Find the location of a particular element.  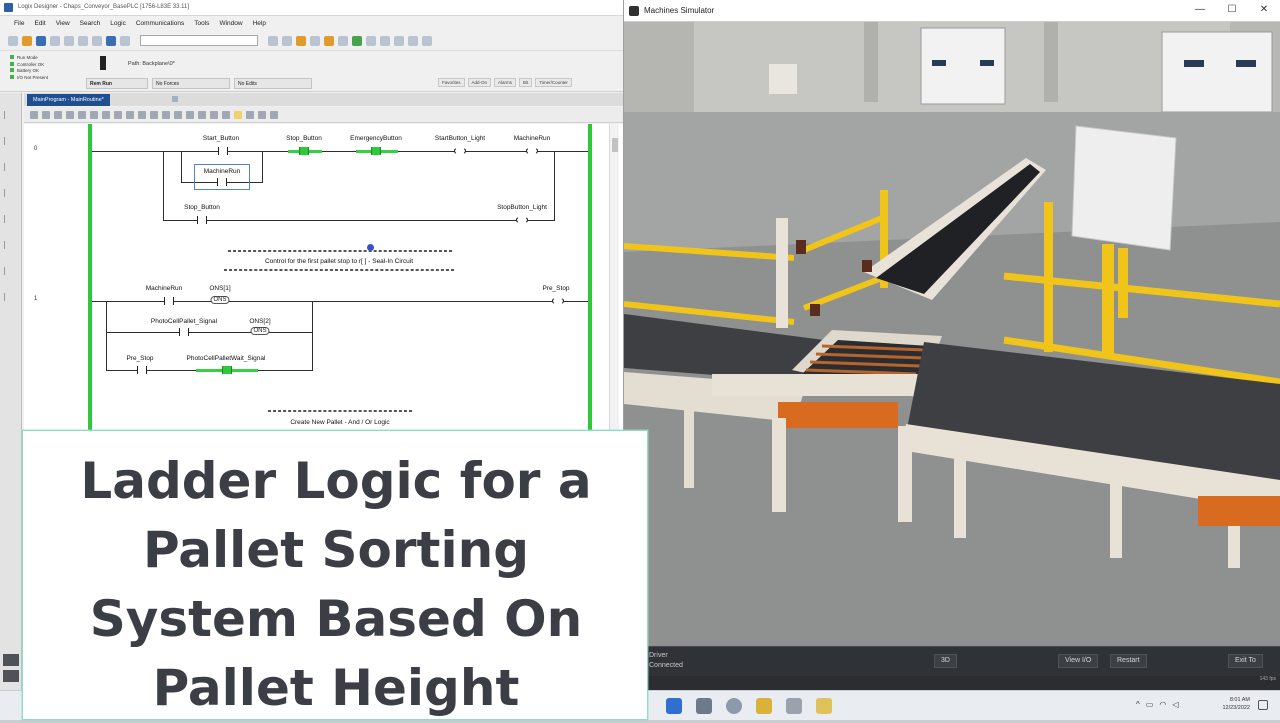

run-icon is located at coordinates (357, 40).